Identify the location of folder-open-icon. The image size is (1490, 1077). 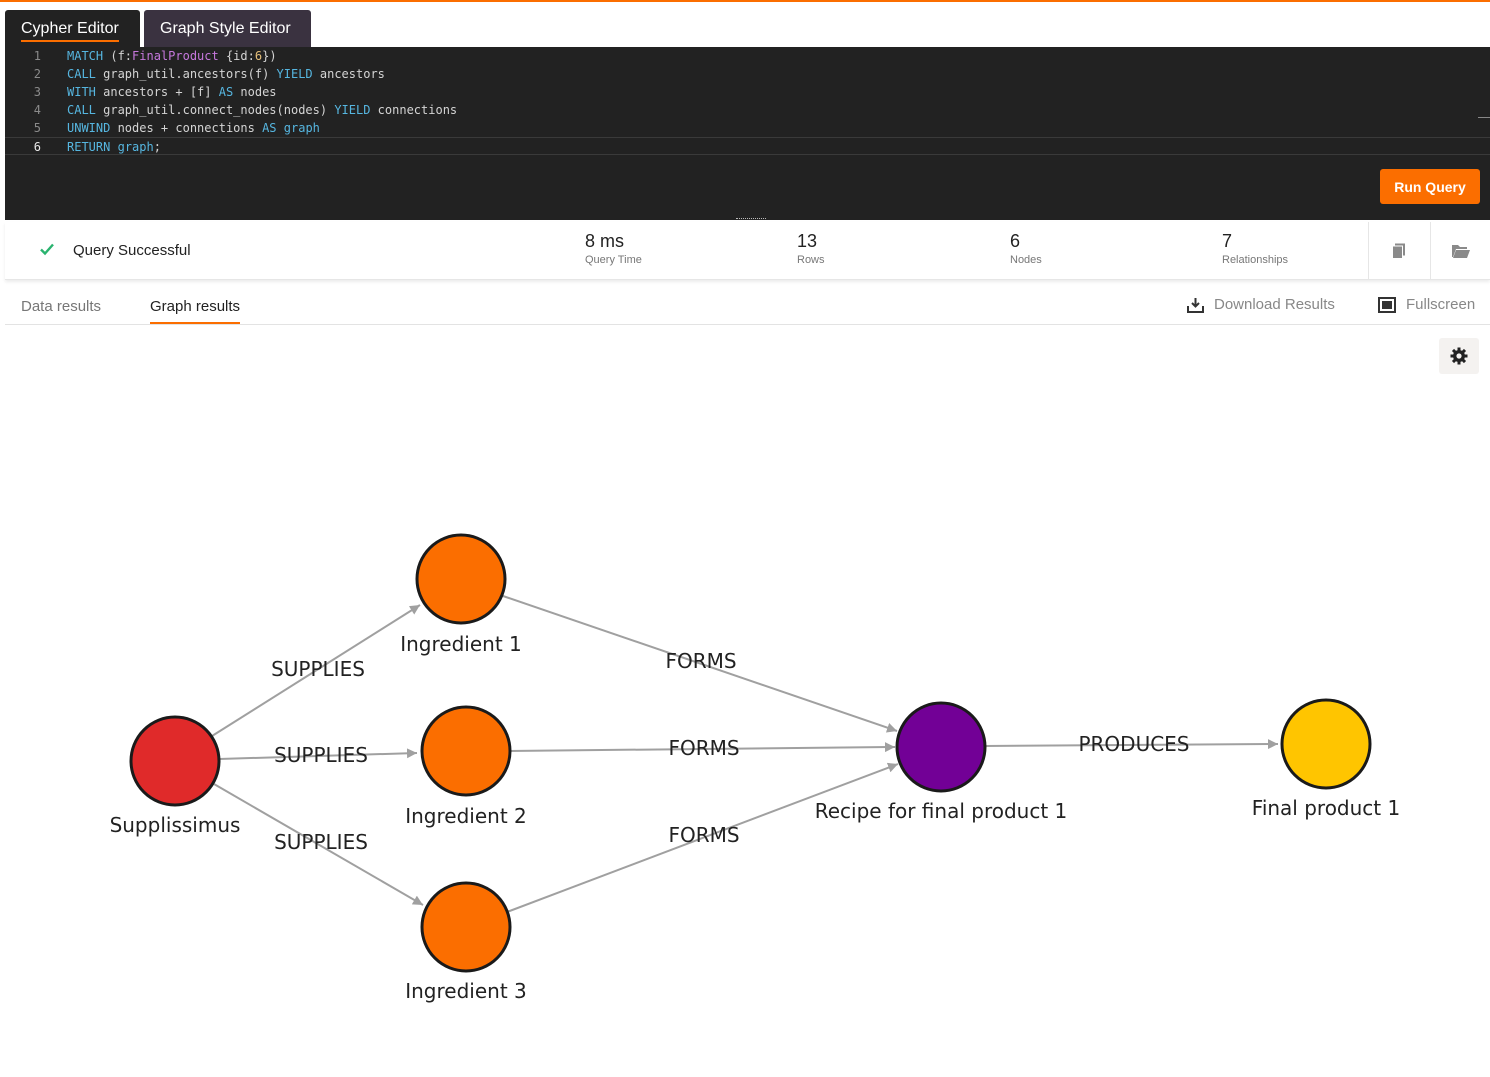
(1460, 251).